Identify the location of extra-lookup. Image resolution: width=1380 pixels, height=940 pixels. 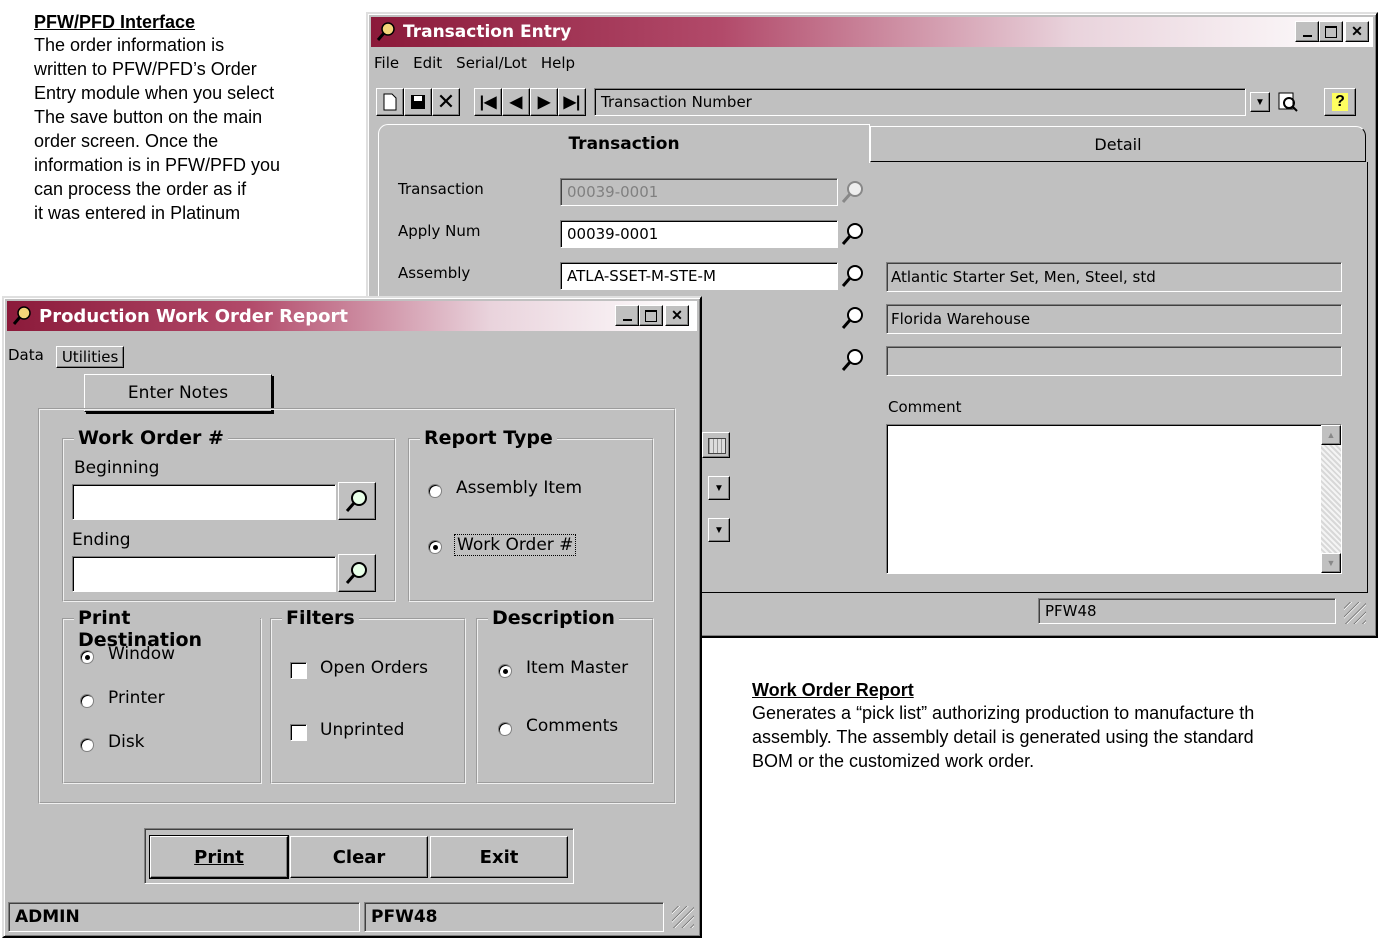
(853, 360).